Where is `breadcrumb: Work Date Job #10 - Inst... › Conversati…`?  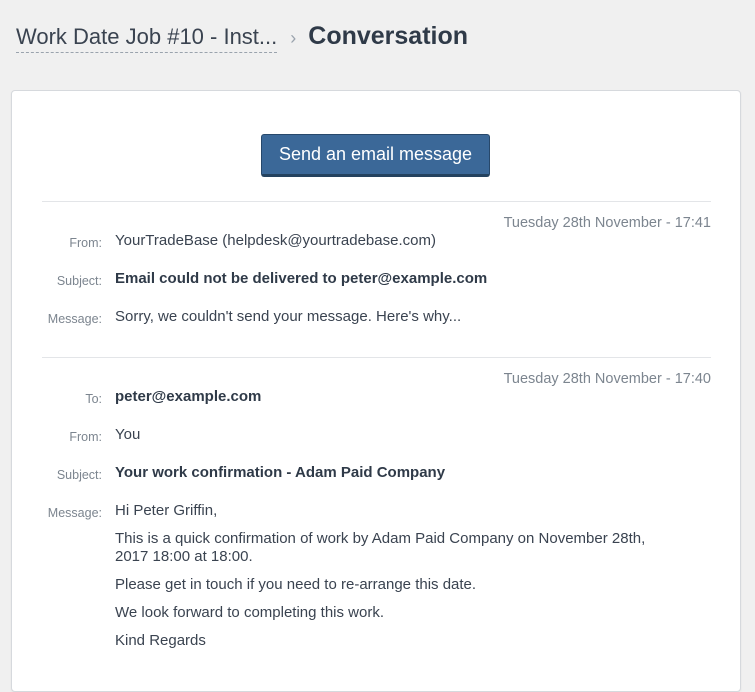
breadcrumb: Work Date Job #10 - Inst... › Conversati… is located at coordinates (242, 39).